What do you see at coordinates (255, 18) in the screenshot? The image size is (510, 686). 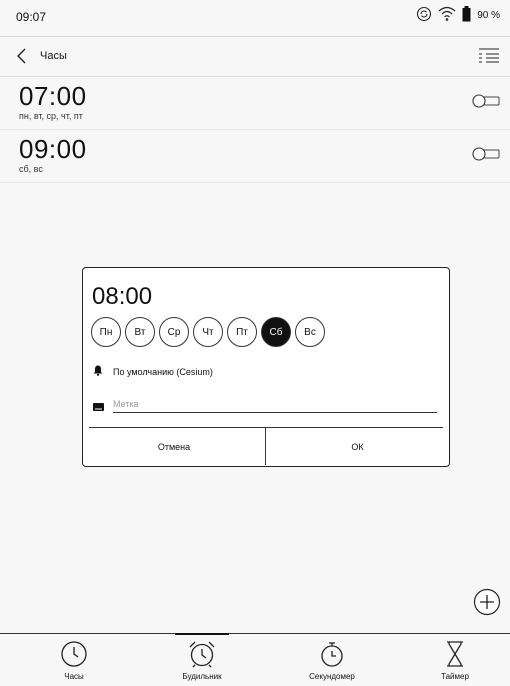 I see `status-bar: 09:07 90 %` at bounding box center [255, 18].